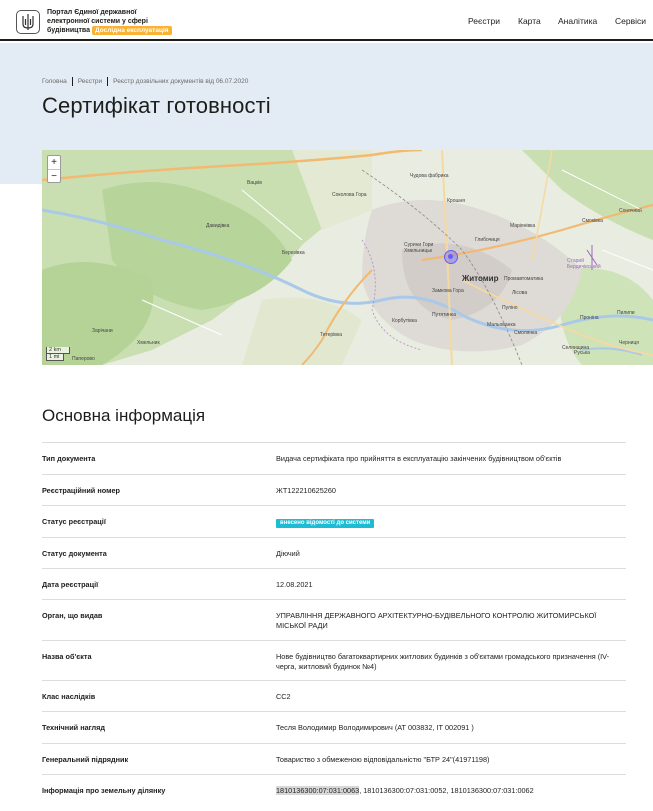  What do you see at coordinates (630, 21) in the screenshot?
I see `nav-services: Сервіси` at bounding box center [630, 21].